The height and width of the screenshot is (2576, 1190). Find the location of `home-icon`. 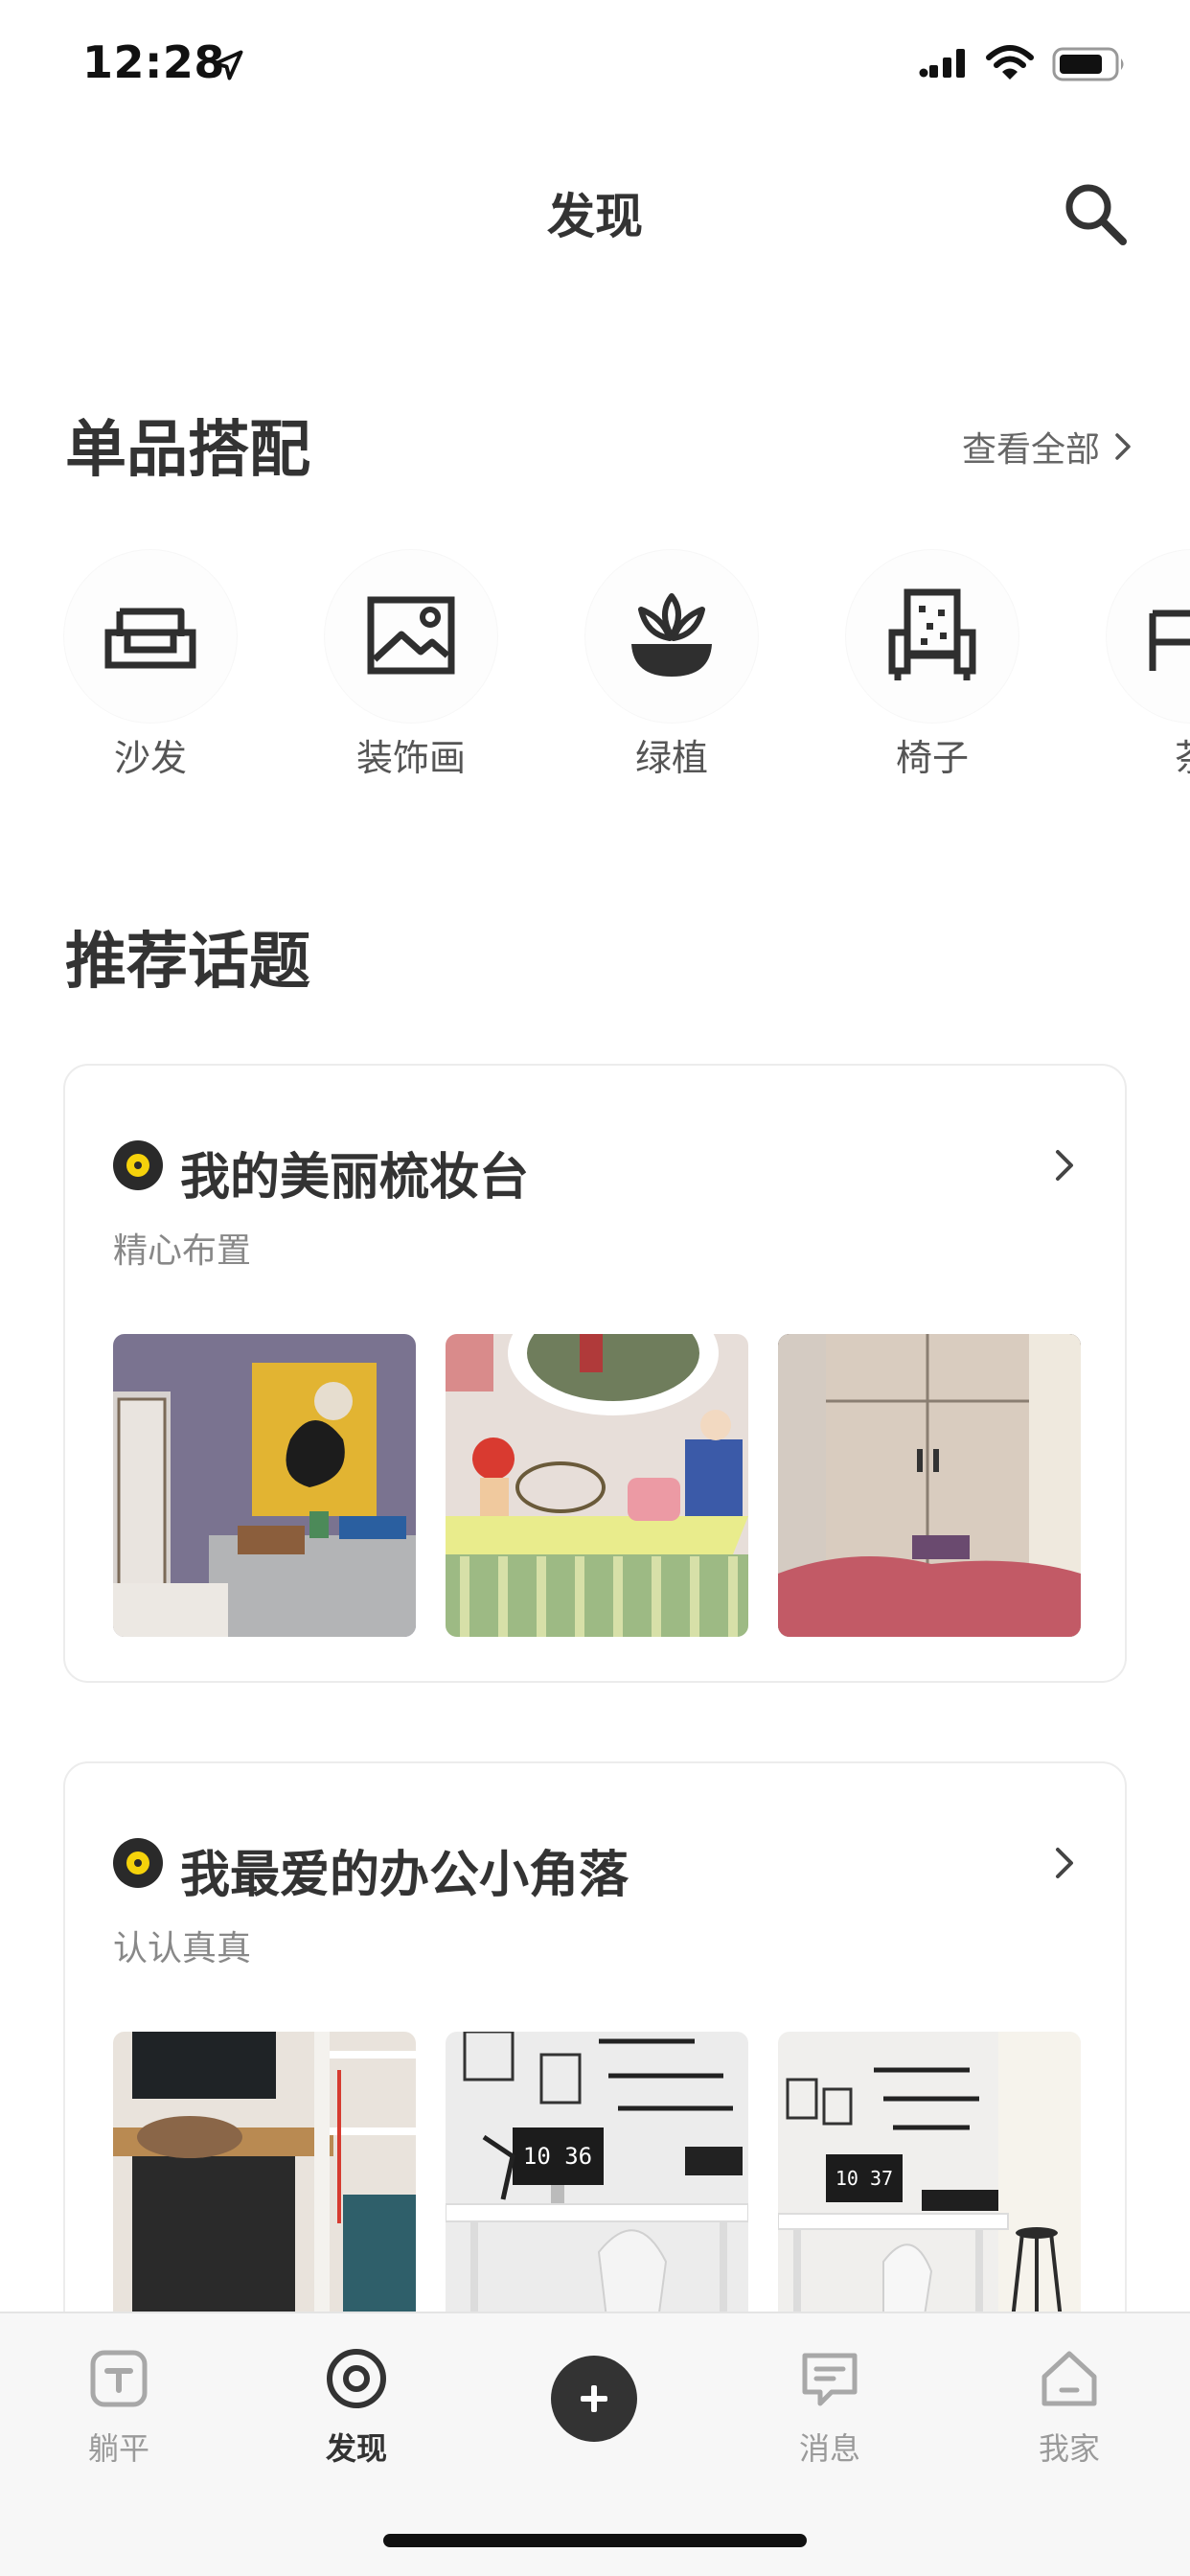

home-icon is located at coordinates (1069, 2378).